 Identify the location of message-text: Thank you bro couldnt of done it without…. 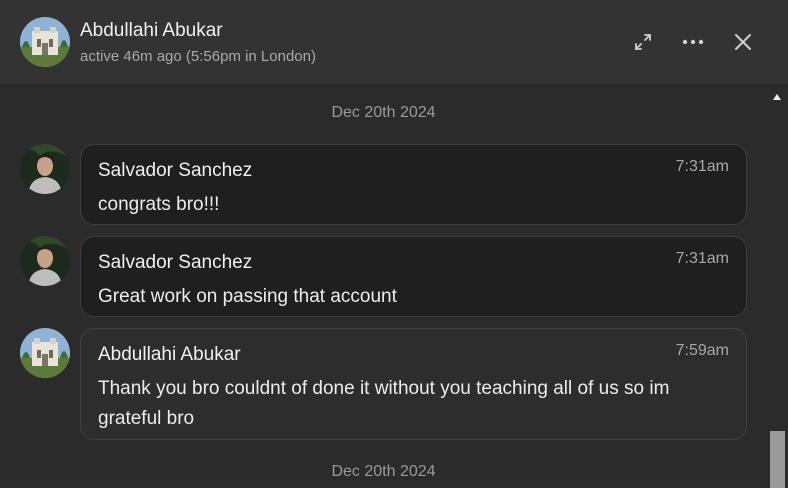
(384, 403).